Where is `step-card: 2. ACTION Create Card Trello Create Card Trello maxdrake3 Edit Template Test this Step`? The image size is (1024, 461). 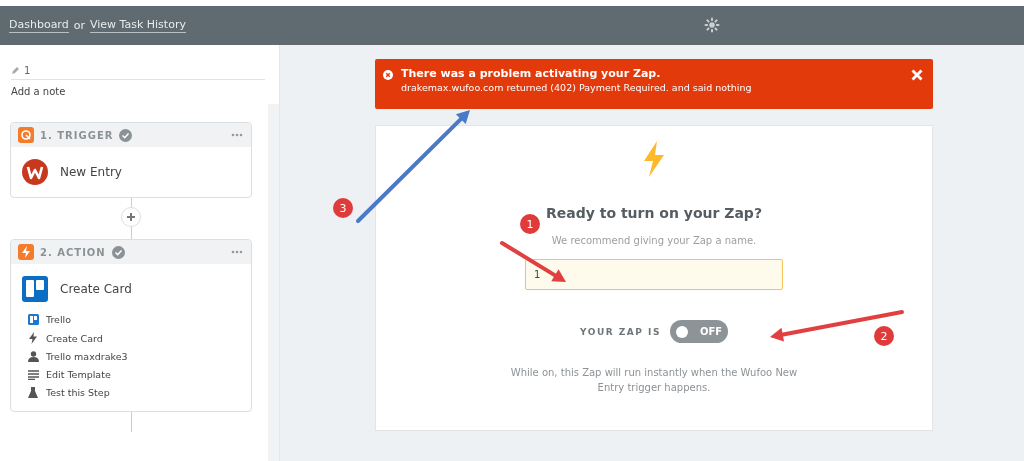
step-card: 2. ACTION Create Card Trello Create Card Trello maxdrake3 Edit Template Test this Step is located at coordinates (131, 325).